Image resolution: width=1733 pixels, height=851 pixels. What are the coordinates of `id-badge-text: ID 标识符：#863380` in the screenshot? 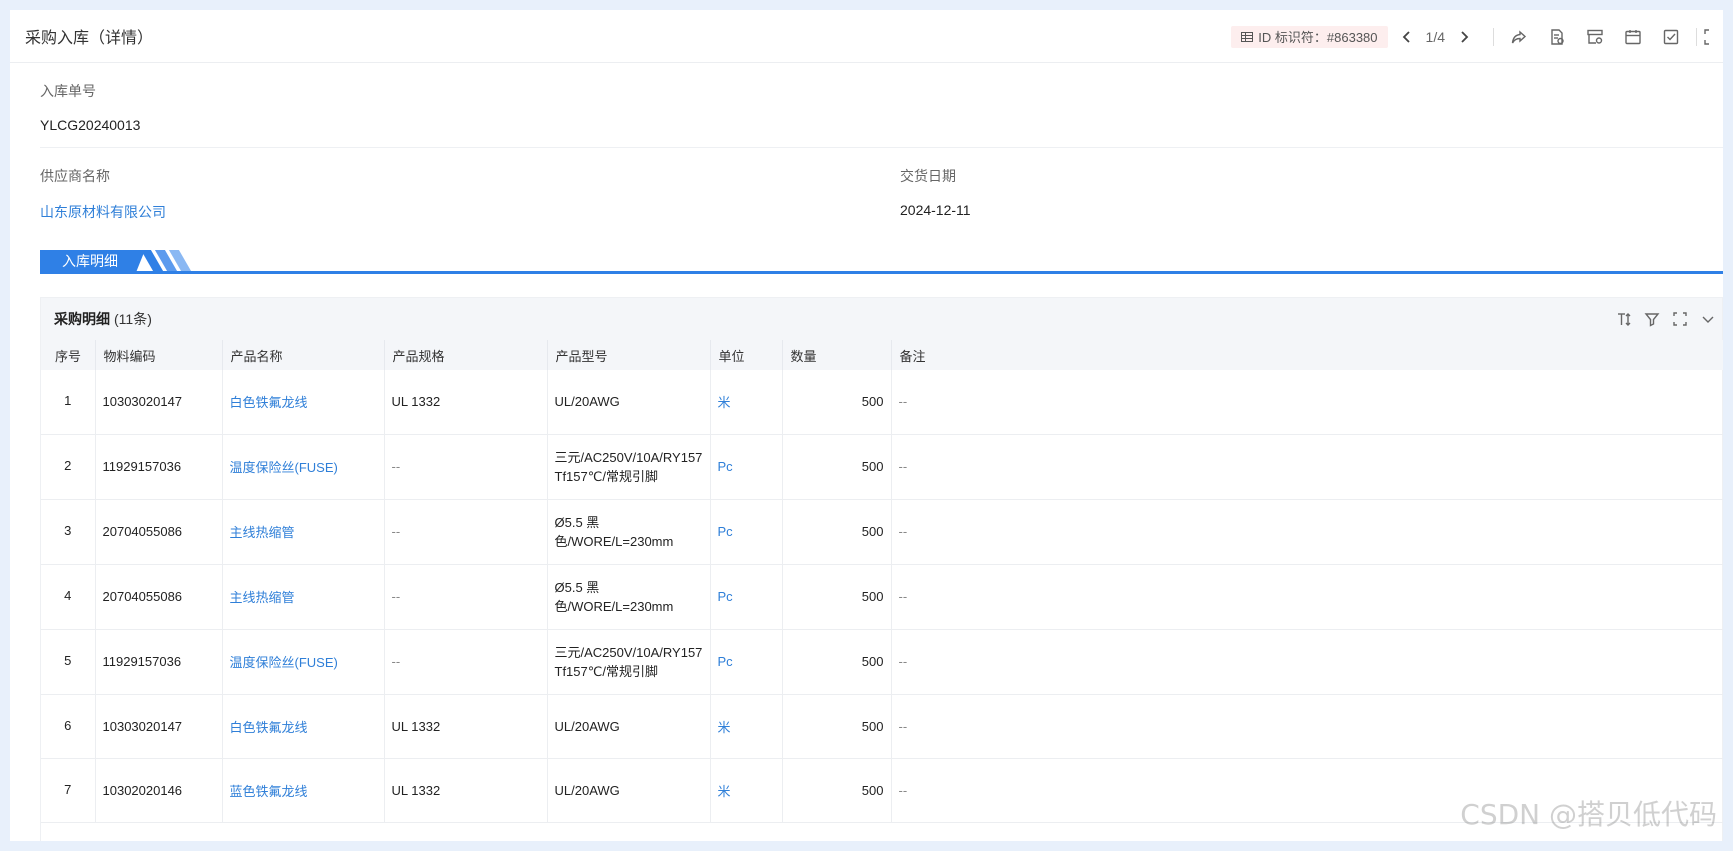 It's located at (1318, 37).